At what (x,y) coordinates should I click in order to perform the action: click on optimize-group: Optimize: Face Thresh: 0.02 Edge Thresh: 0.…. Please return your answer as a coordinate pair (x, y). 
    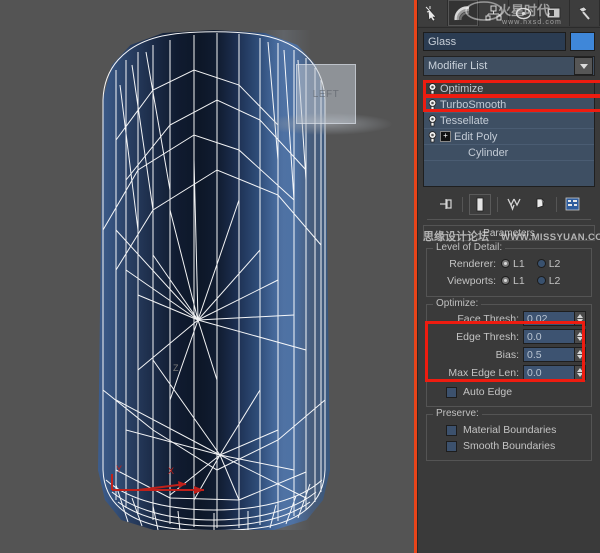
    Looking at the image, I should click on (509, 352).